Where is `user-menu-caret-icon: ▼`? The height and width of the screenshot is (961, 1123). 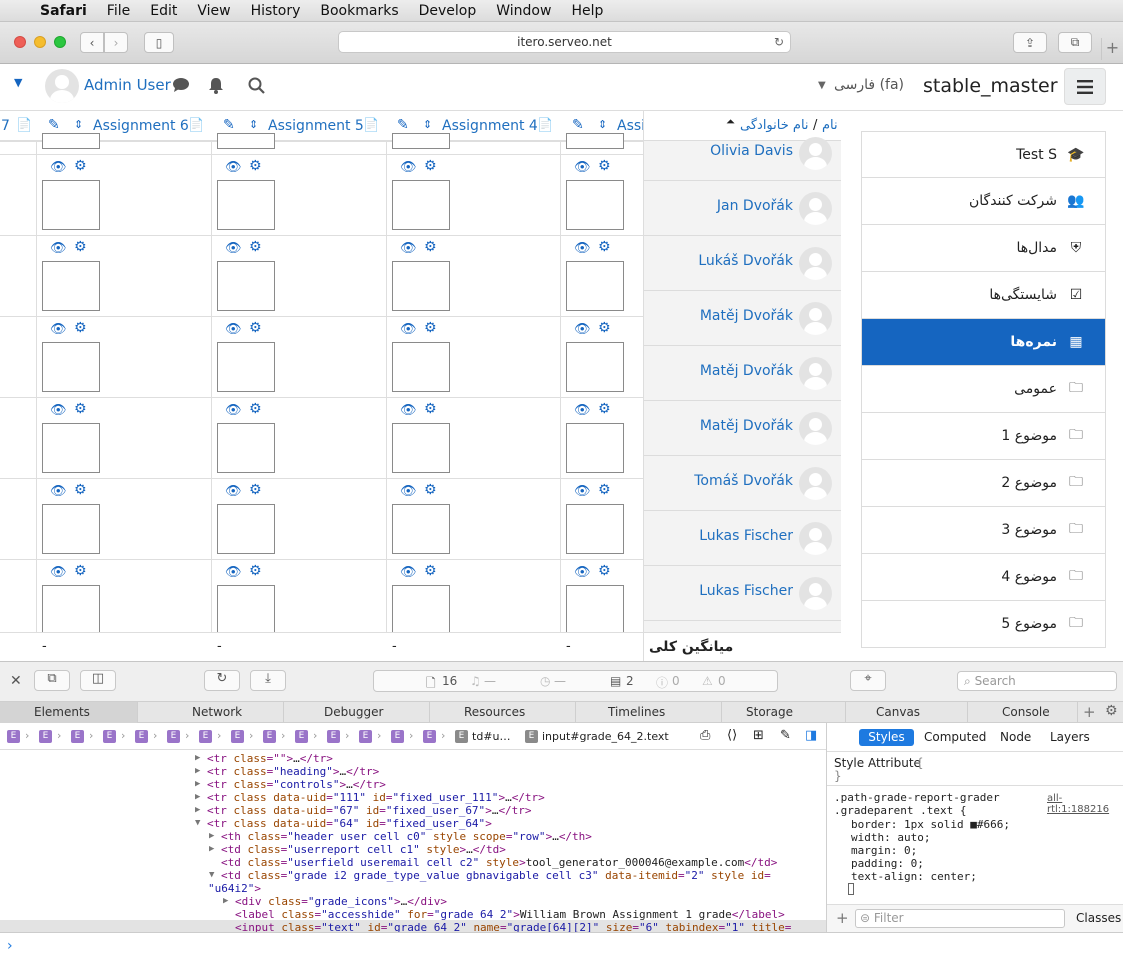 user-menu-caret-icon: ▼ is located at coordinates (18, 82).